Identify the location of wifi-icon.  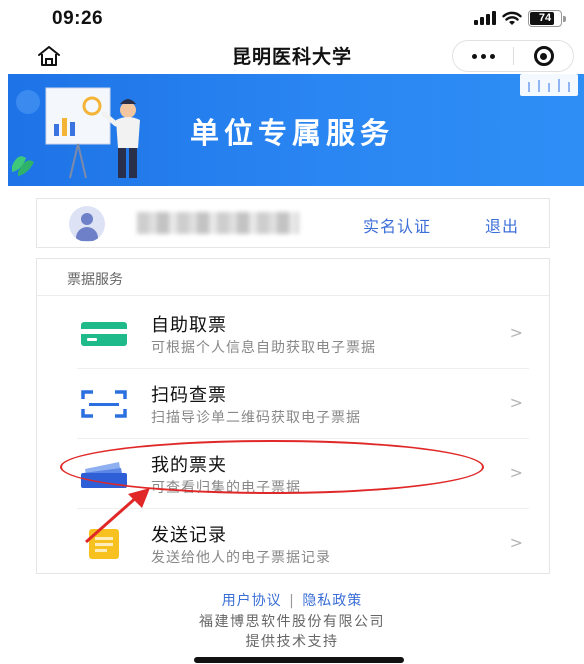
(512, 18).